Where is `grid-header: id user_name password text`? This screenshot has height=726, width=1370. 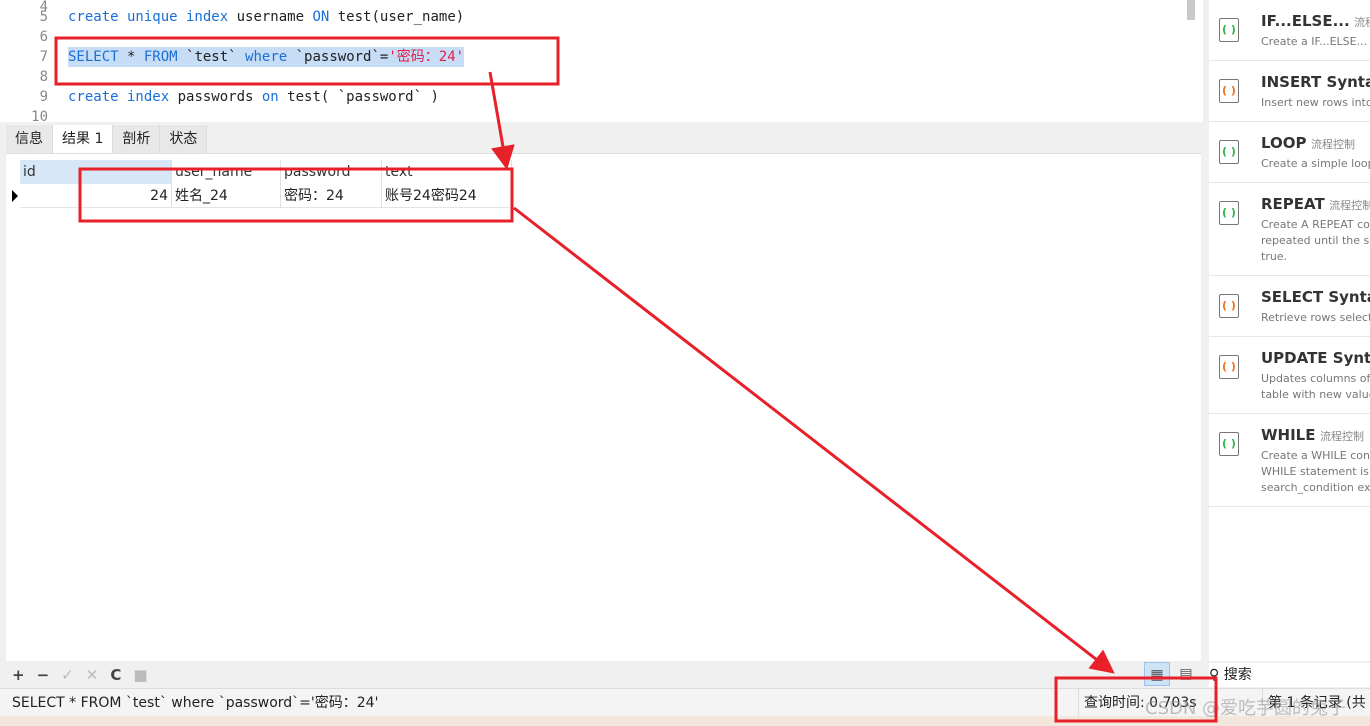 grid-header: id user_name password text is located at coordinates (266, 172).